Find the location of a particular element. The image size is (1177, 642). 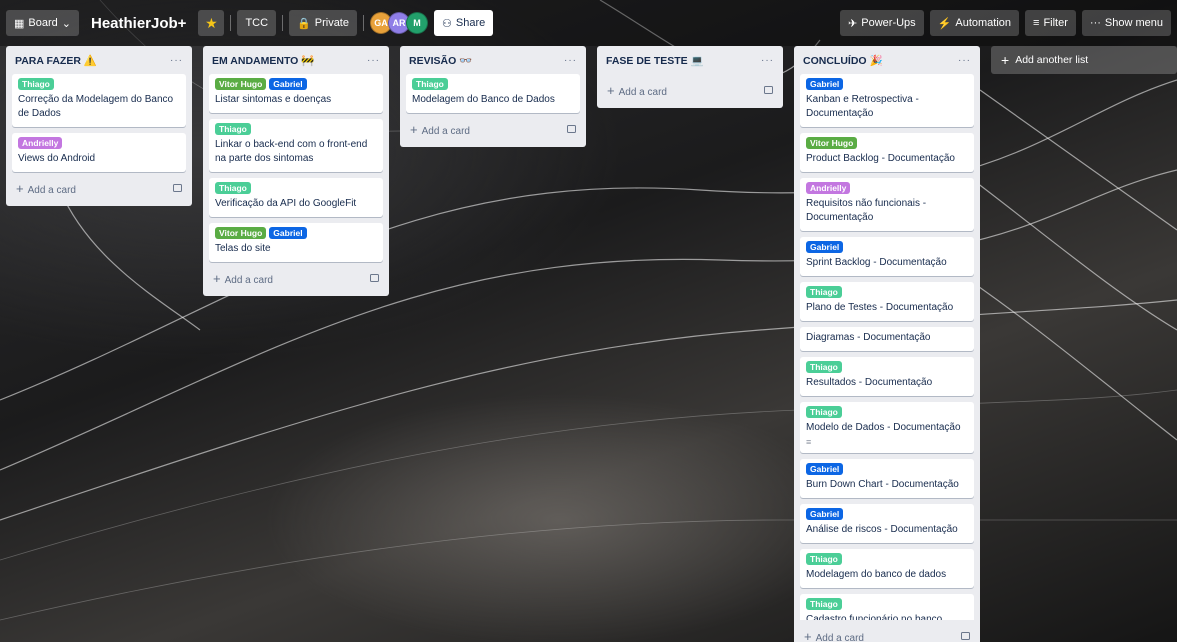

card-label: Vitor Hugo is located at coordinates (241, 233).